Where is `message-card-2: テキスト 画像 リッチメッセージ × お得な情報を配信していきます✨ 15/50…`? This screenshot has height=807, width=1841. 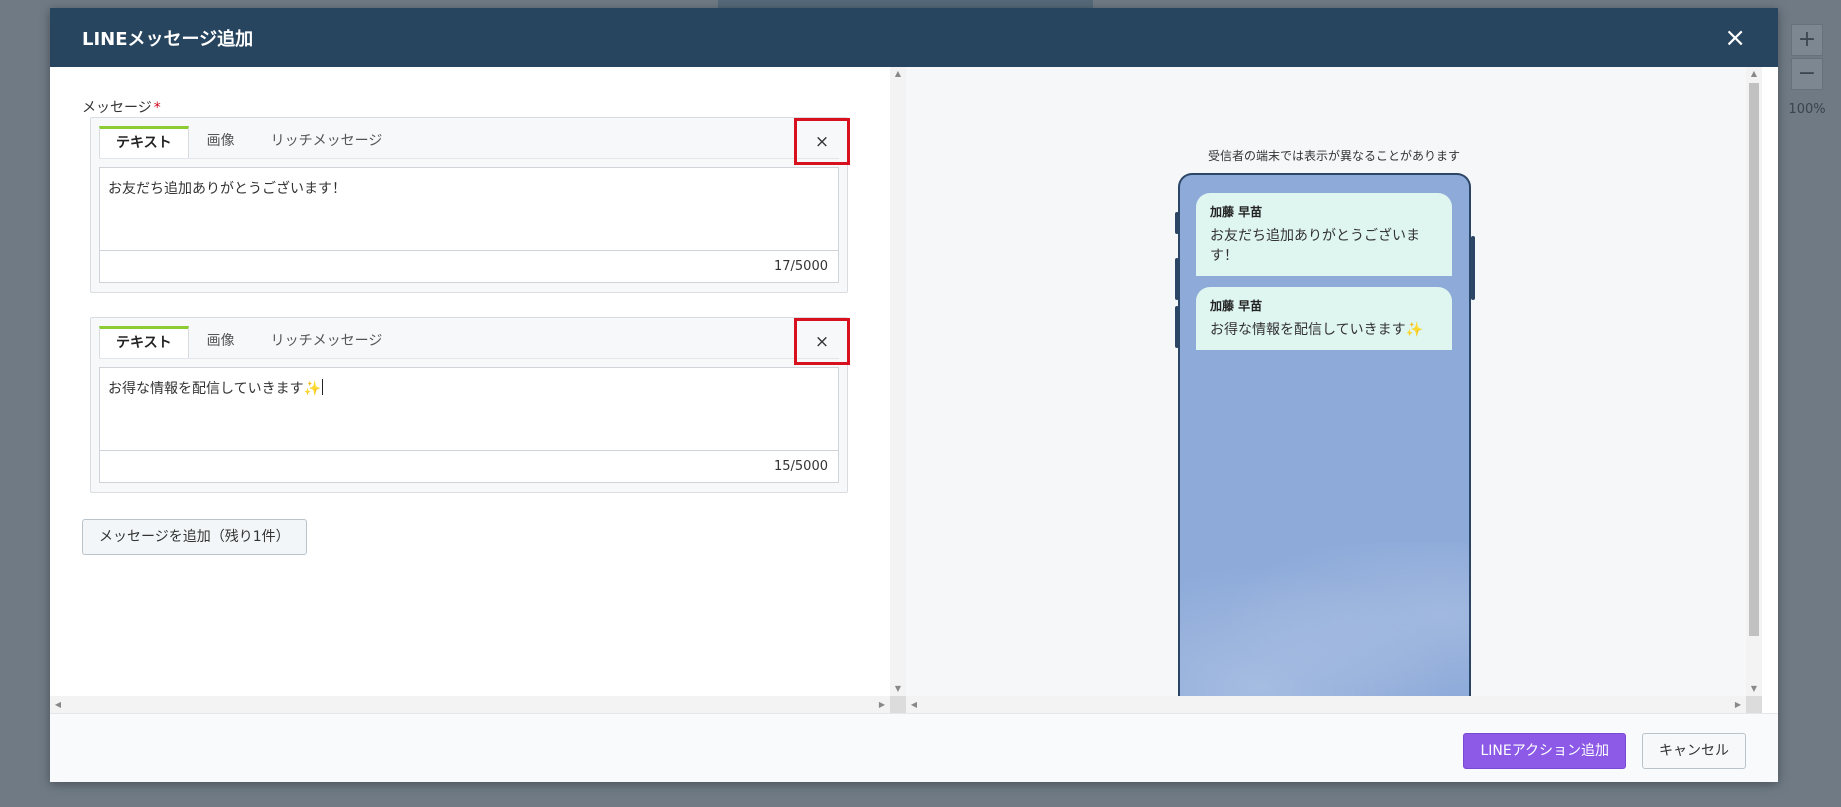 message-card-2: テキスト 画像 リッチメッセージ × お得な情報を配信していきます✨ 15/50… is located at coordinates (470, 405).